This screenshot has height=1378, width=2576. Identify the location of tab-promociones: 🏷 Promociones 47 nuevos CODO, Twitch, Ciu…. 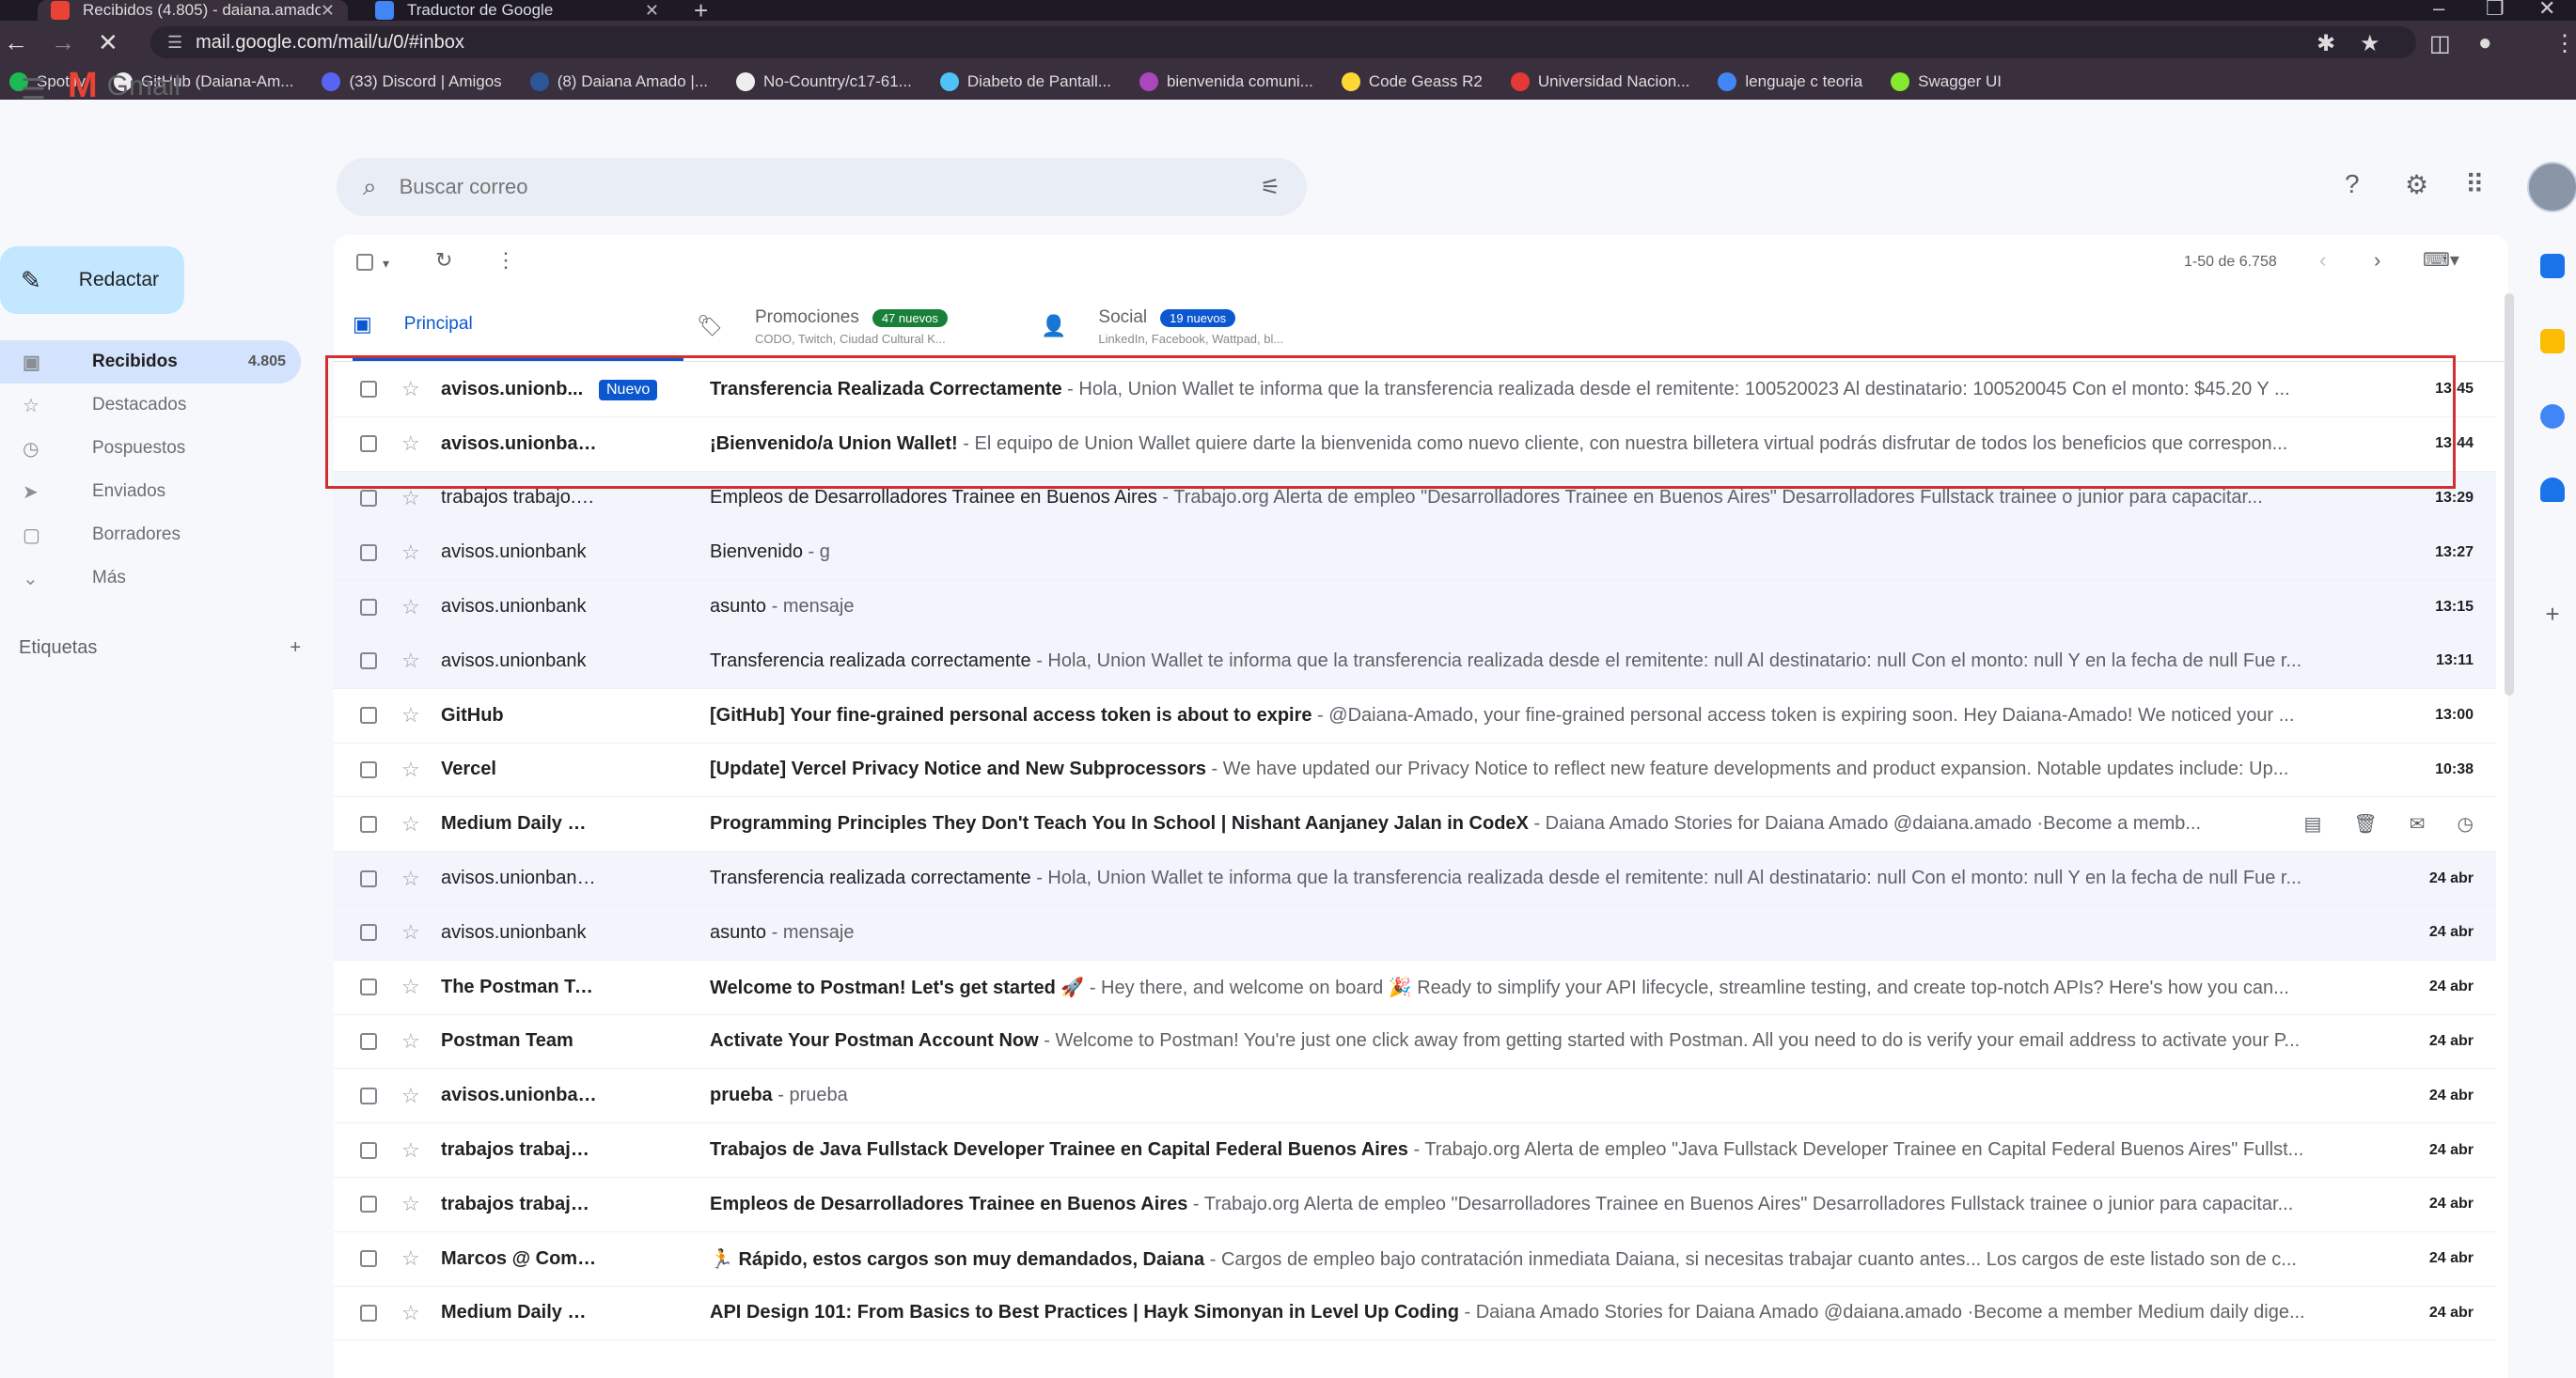
(868, 326).